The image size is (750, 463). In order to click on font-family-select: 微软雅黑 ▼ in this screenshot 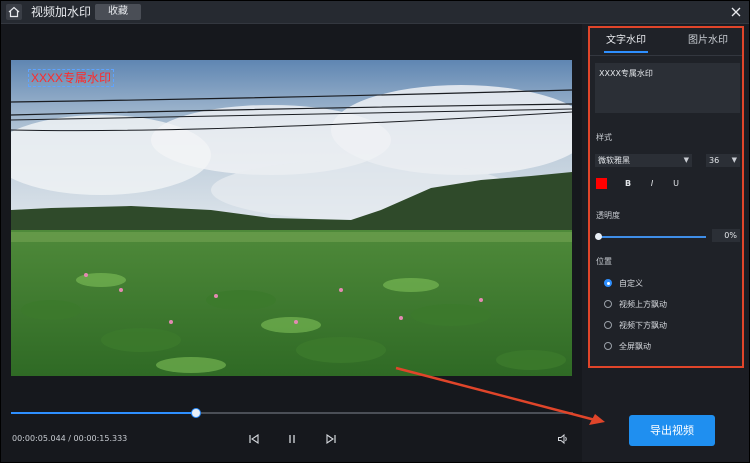, I will do `click(643, 160)`.